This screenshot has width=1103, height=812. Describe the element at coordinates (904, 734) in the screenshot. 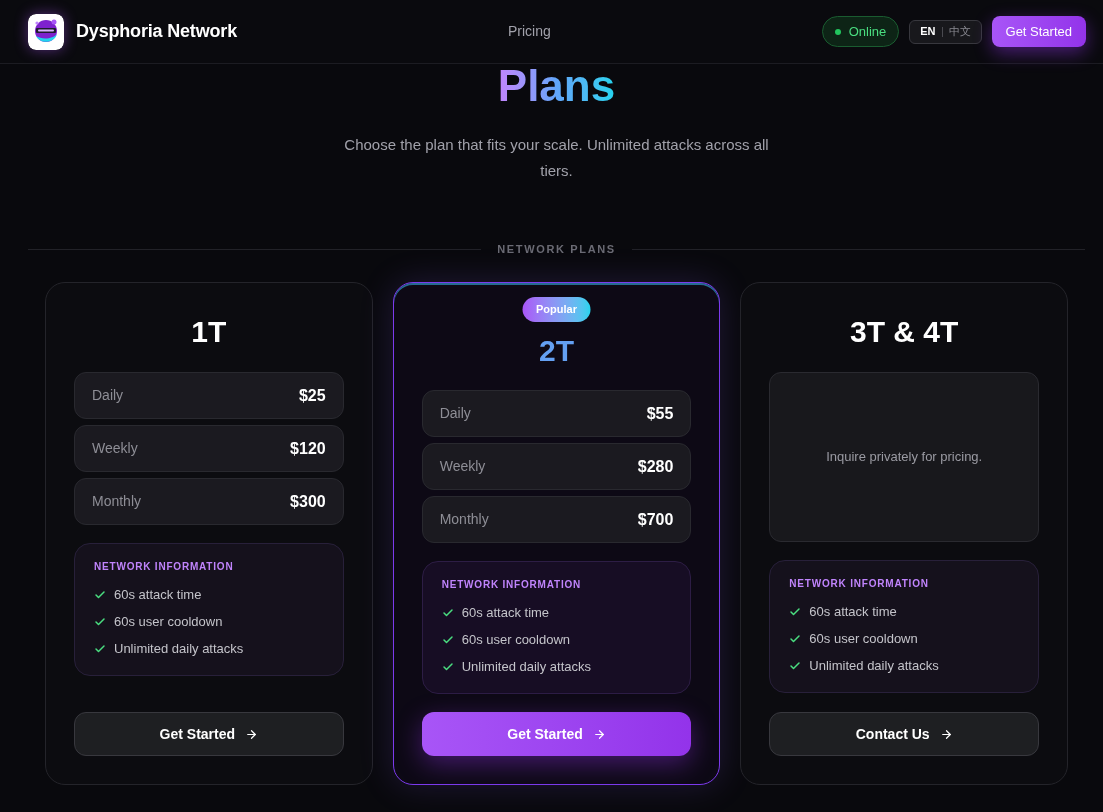

I see `contact-button: Contact Us` at that location.